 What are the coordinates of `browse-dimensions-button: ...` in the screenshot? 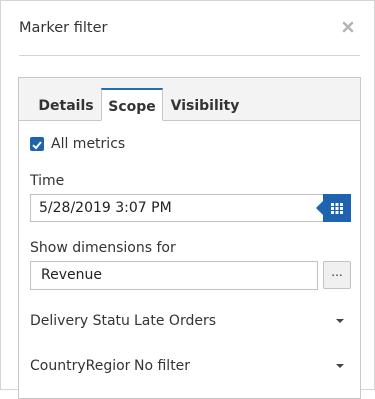 It's located at (337, 275).